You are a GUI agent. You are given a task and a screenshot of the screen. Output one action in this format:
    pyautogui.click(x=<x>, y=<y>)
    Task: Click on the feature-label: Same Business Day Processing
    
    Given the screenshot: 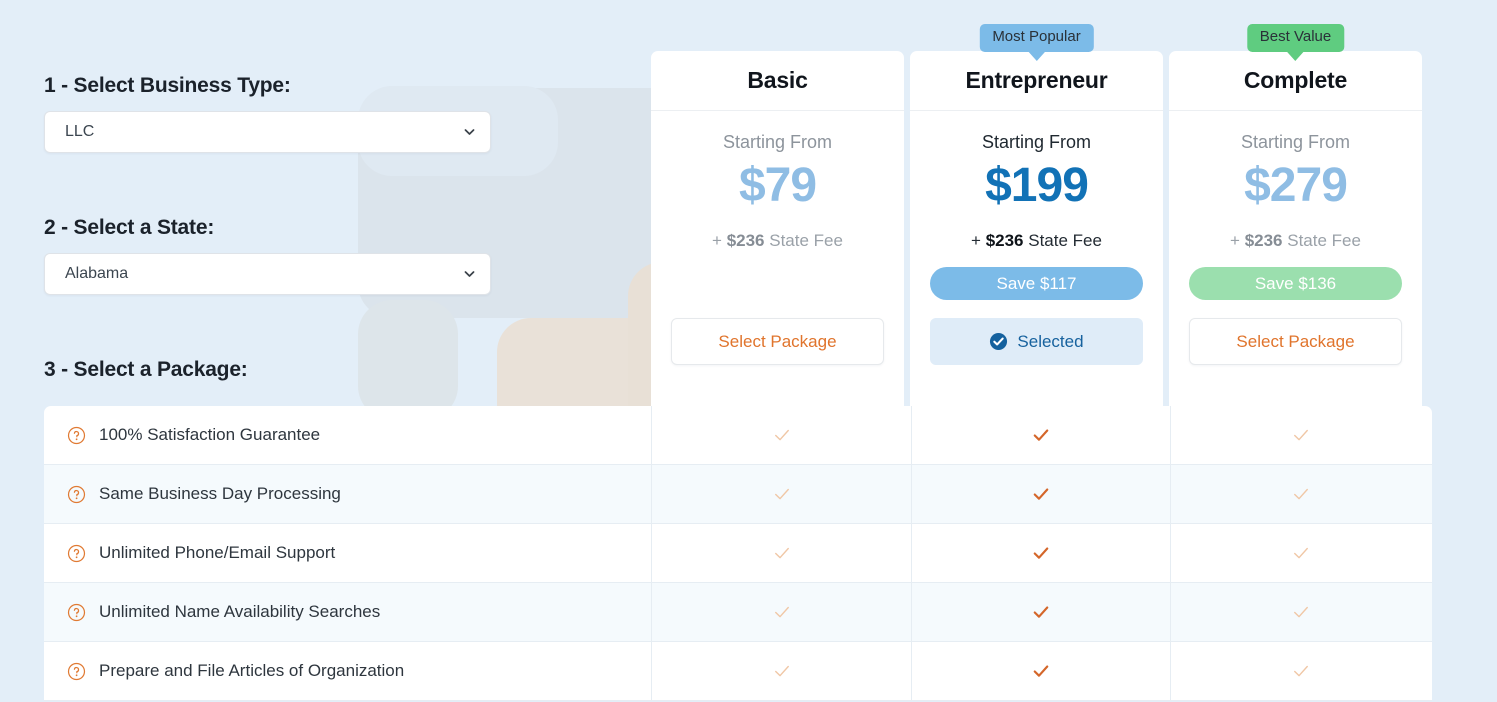 What is the action you would take?
    pyautogui.click(x=220, y=493)
    